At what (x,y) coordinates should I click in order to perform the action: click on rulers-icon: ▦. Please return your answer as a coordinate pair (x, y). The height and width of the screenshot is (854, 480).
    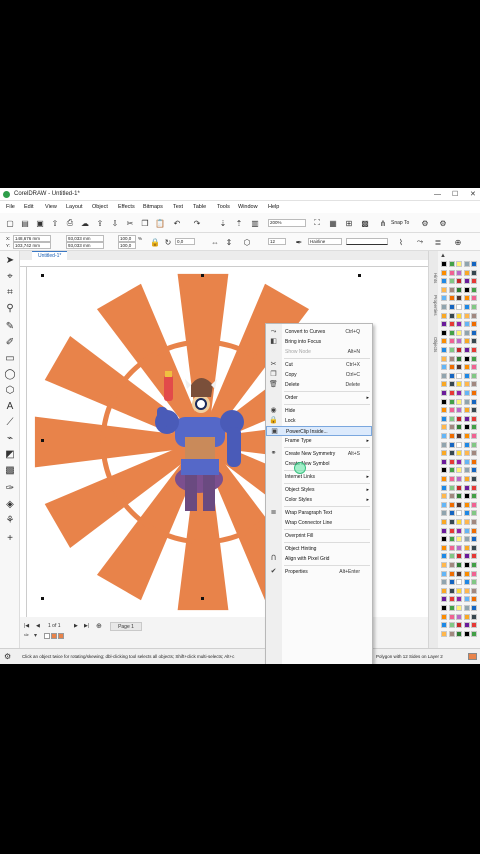
    Looking at the image, I should click on (333, 223).